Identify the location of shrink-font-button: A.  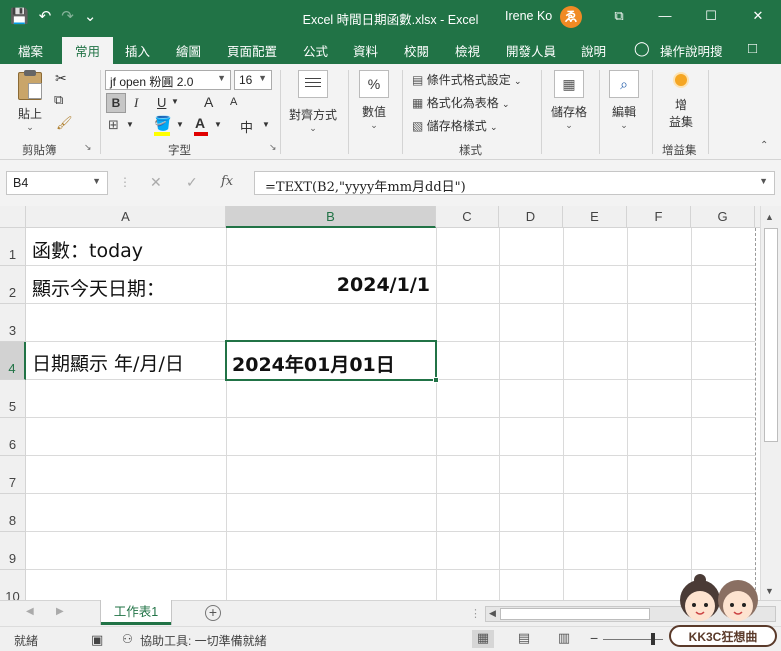
(233, 102).